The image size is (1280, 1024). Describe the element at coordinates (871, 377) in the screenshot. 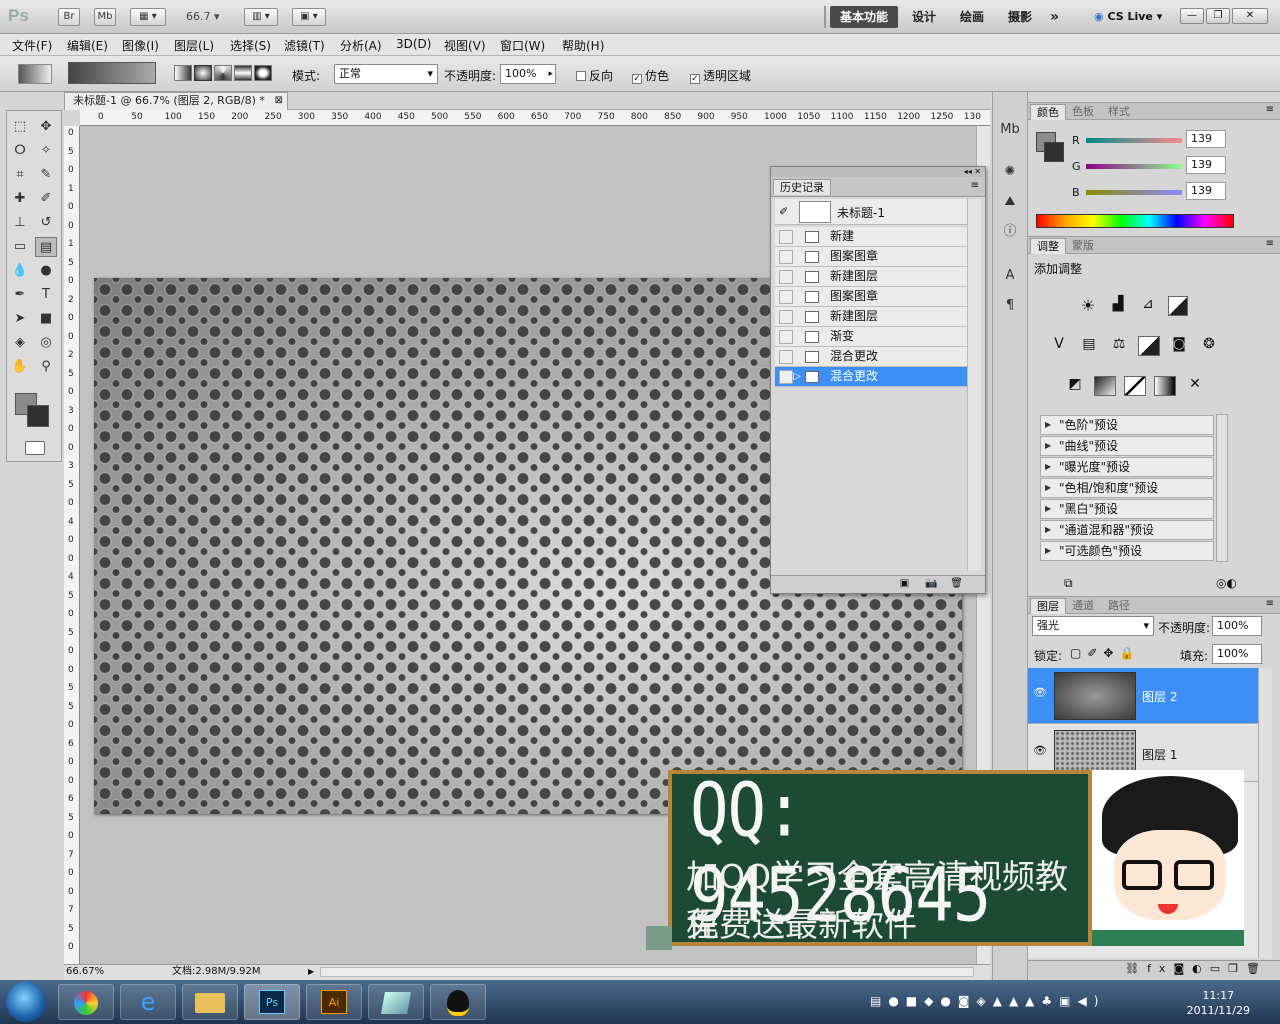

I see `history-step: 混合更改 ▷` at that location.